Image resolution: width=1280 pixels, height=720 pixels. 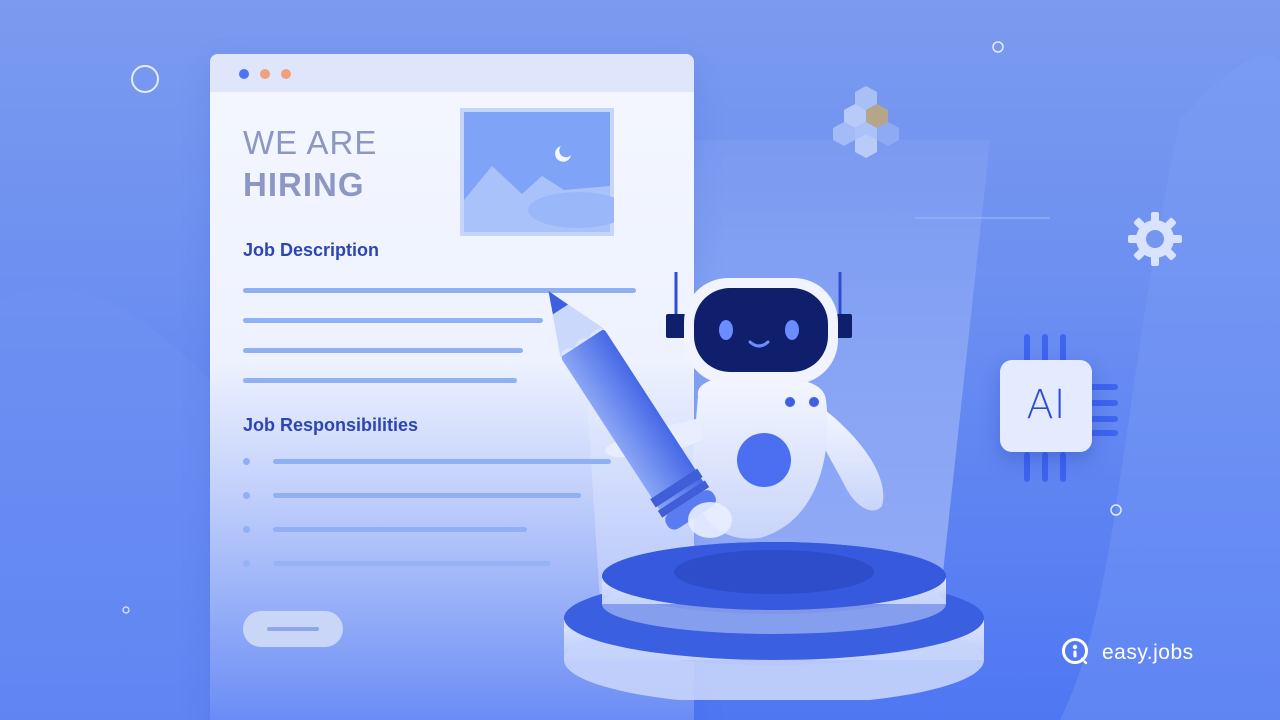 I want to click on apply-button, so click(x=293, y=629).